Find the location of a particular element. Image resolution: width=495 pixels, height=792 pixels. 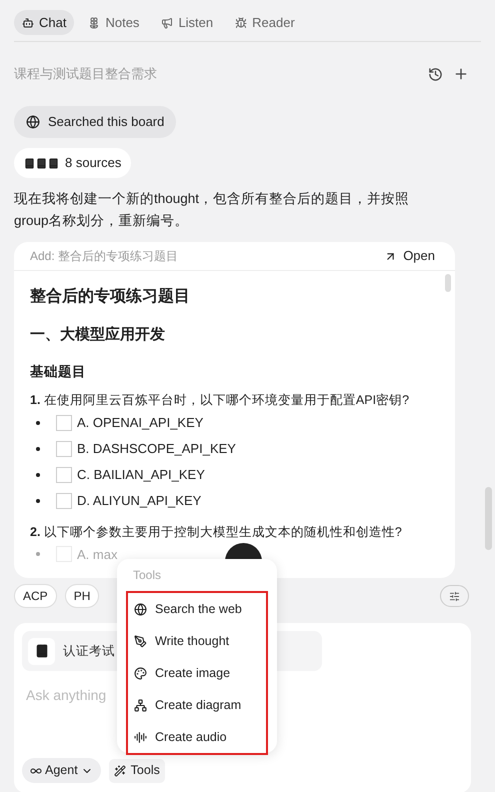

sliders-icon is located at coordinates (454, 596).